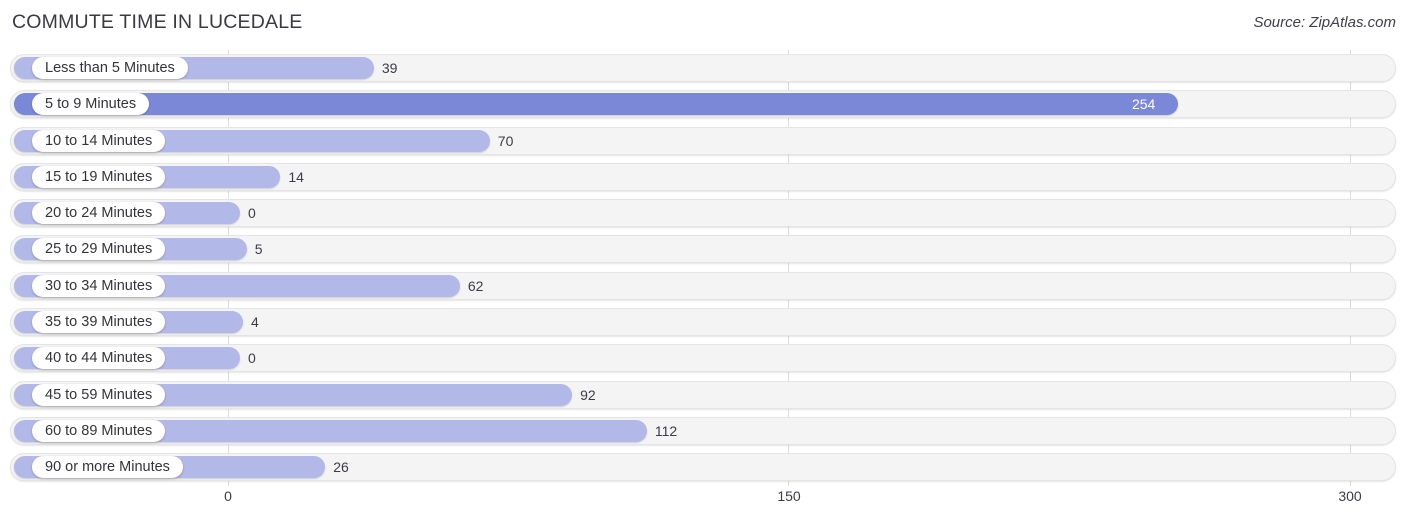 This screenshot has height=524, width=1406. What do you see at coordinates (228, 496) in the screenshot?
I see `x-axis-tick: 0` at bounding box center [228, 496].